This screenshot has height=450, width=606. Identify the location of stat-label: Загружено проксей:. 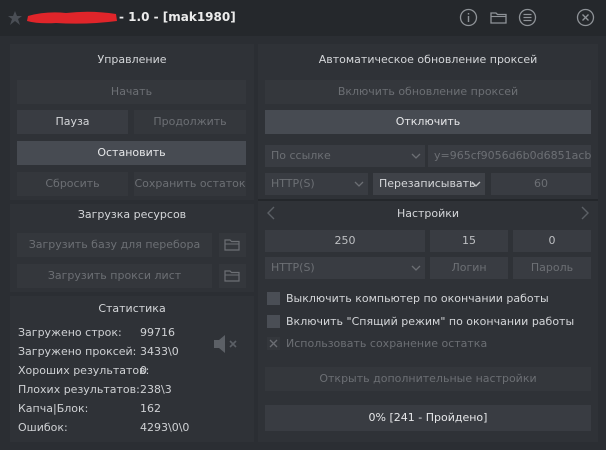
(77, 351).